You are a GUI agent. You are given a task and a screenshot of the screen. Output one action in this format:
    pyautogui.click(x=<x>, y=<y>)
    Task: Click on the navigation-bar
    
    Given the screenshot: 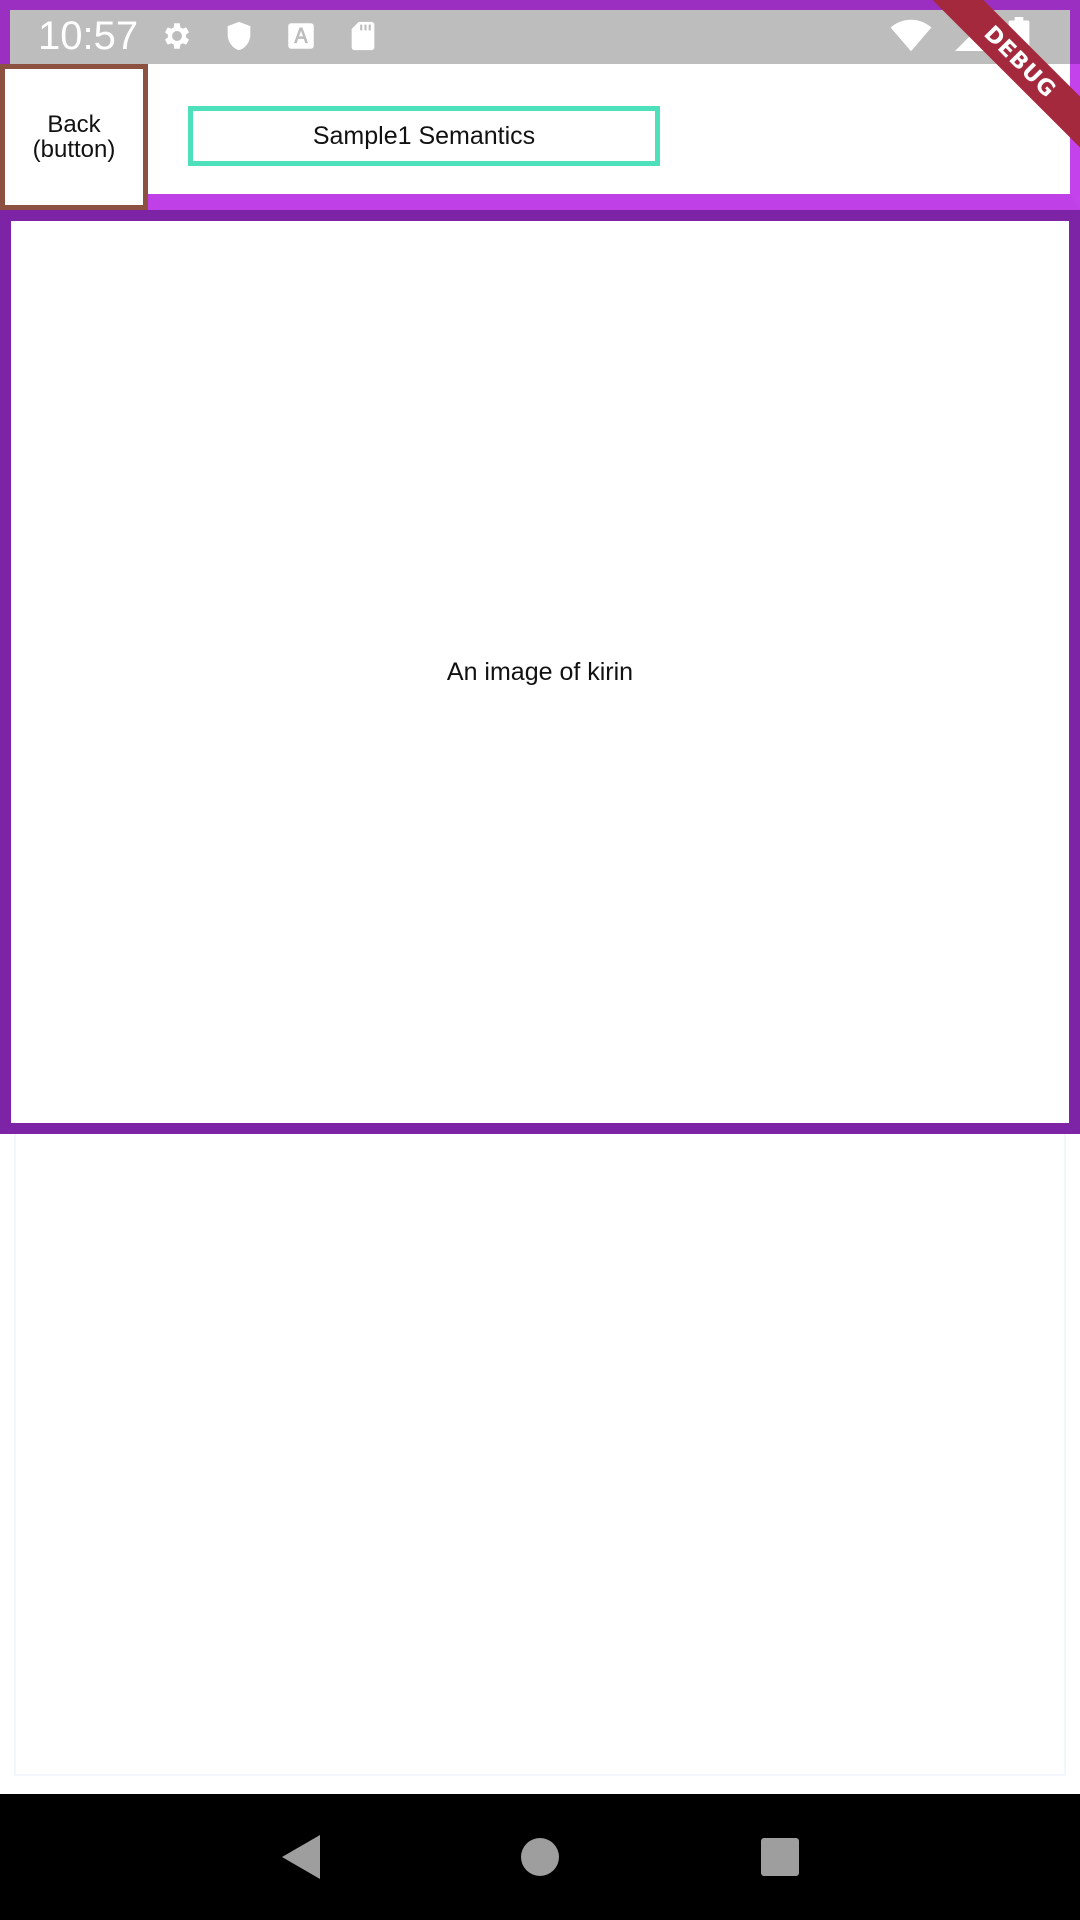 What is the action you would take?
    pyautogui.click(x=540, y=1857)
    